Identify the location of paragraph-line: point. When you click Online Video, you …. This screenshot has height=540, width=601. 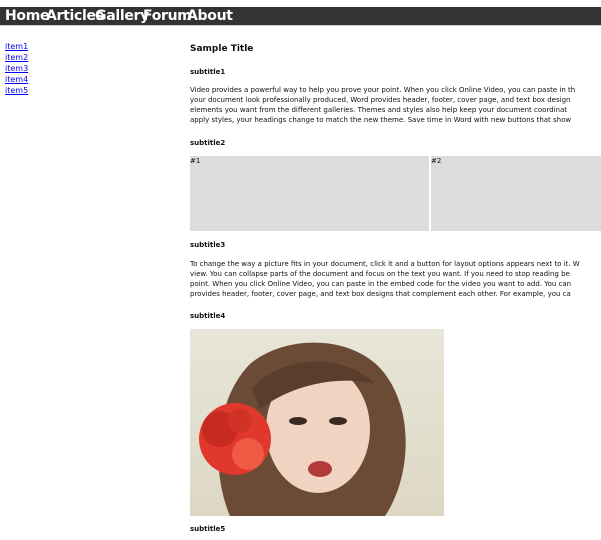
(381, 284).